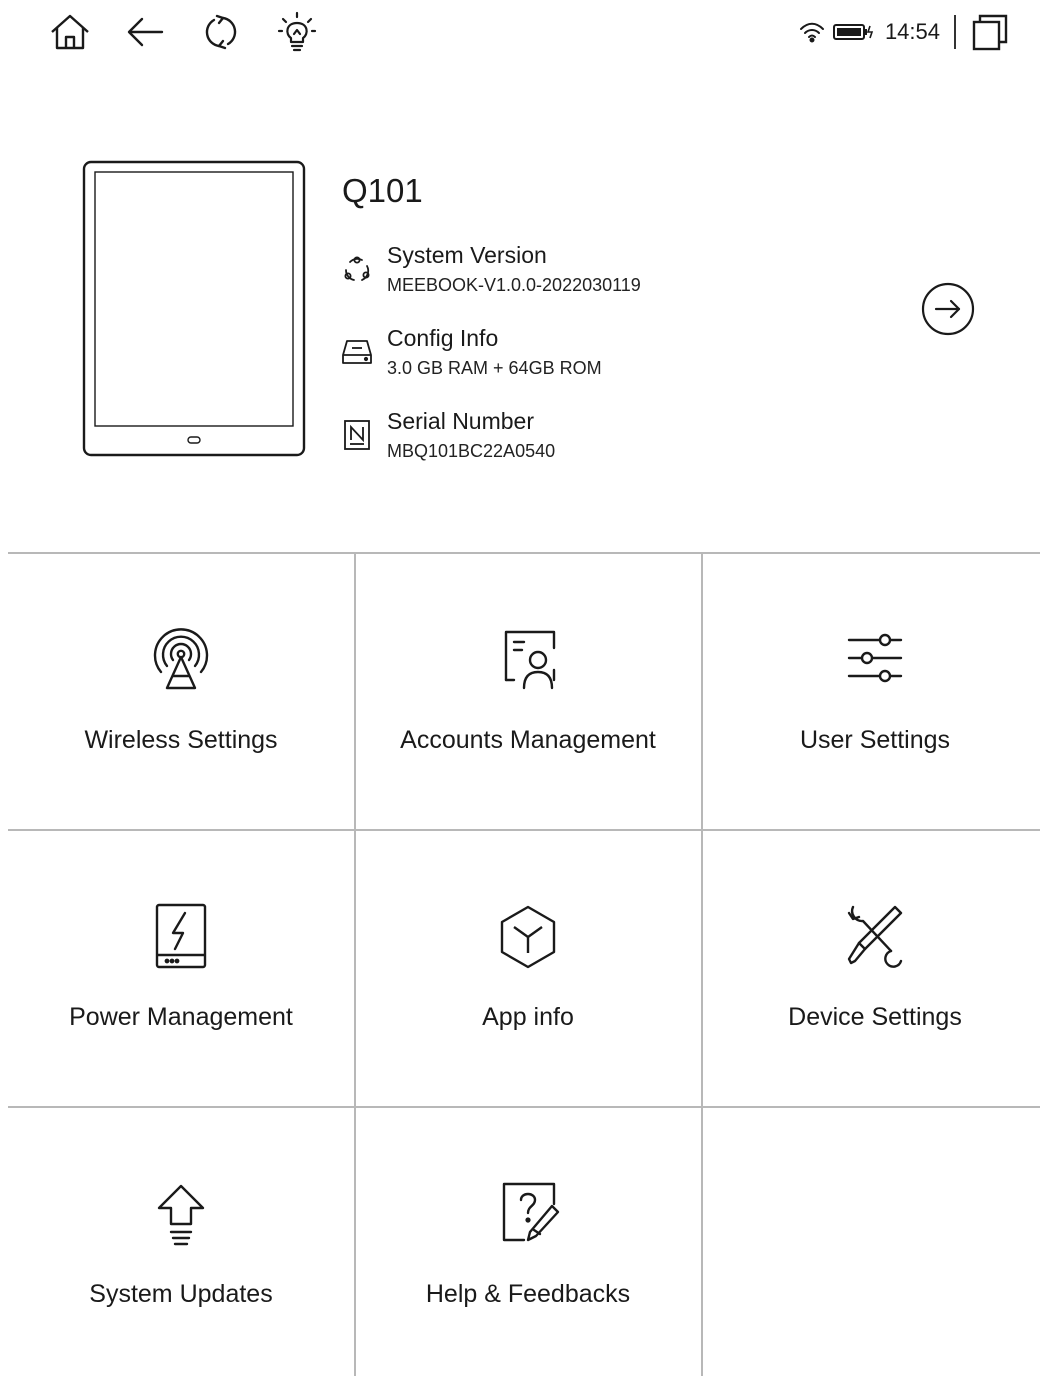 This screenshot has height=1384, width=1040. I want to click on tile-label: Device Settings, so click(875, 1017).